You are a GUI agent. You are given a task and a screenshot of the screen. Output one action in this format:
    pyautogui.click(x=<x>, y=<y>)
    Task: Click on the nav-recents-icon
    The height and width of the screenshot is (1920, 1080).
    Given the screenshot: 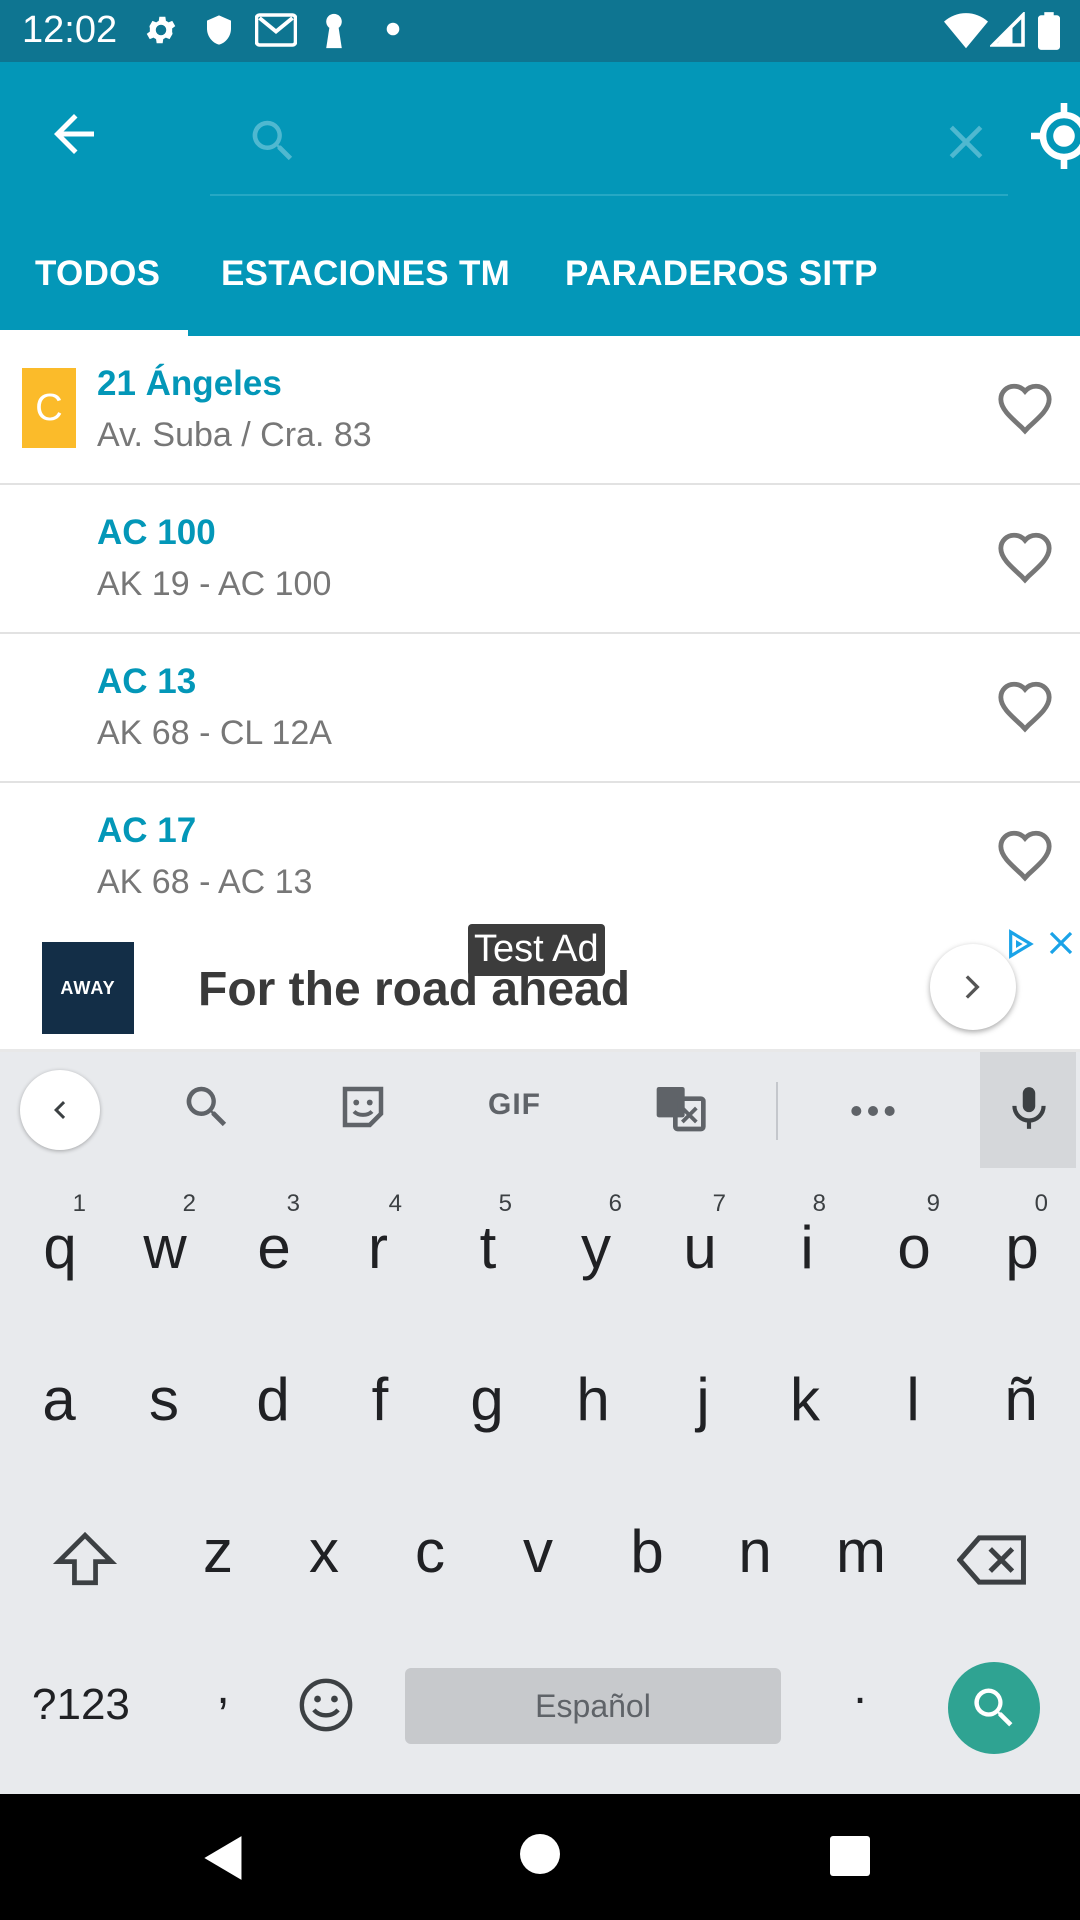 What is the action you would take?
    pyautogui.click(x=850, y=1856)
    